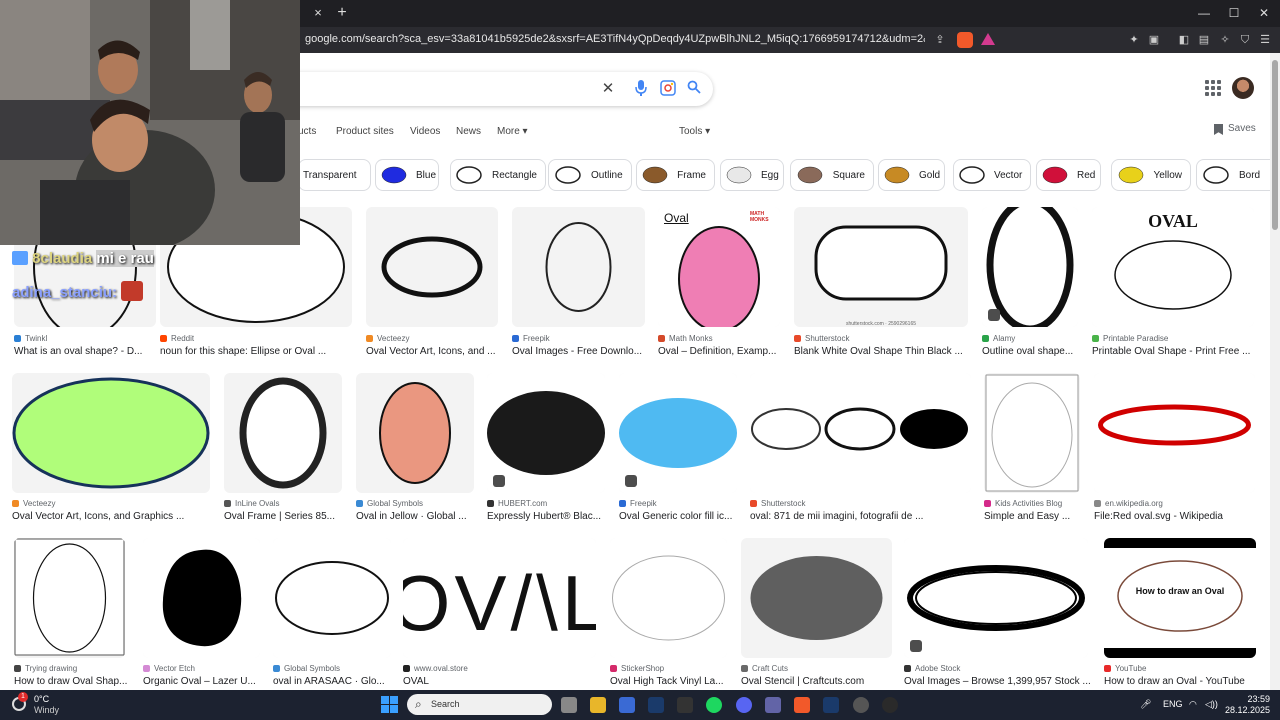 The image size is (1280, 720). What do you see at coordinates (1218, 129) in the screenshot?
I see `bookmark-icon` at bounding box center [1218, 129].